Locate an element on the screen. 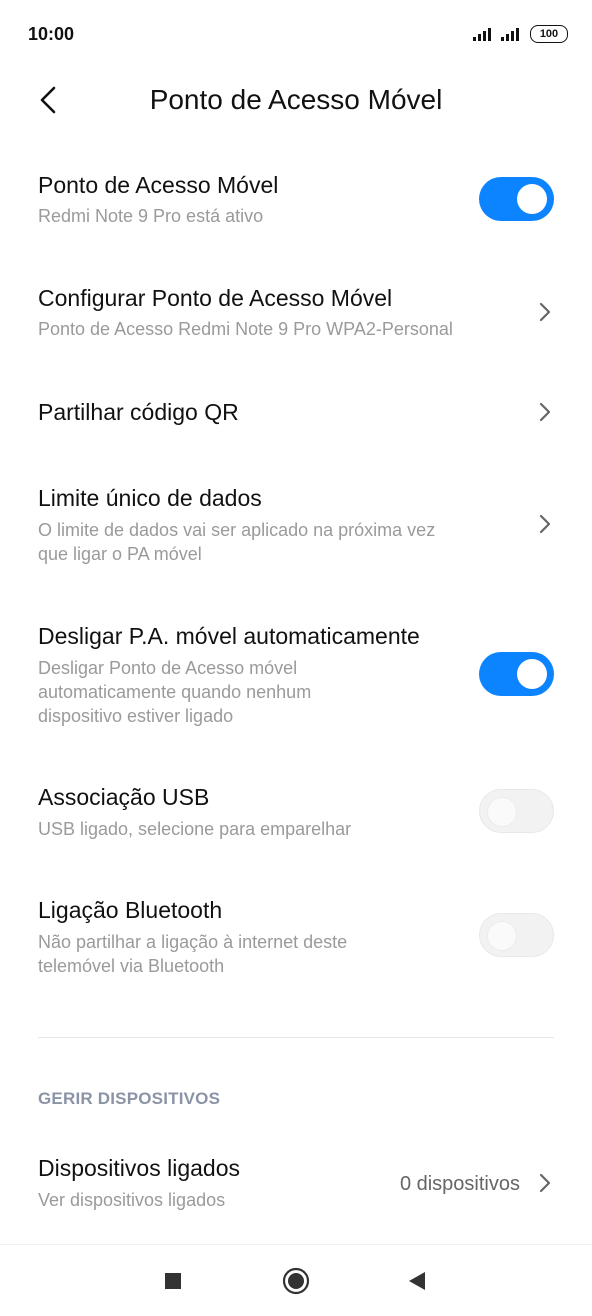 This screenshot has width=592, height=1316. bluetooth-subtitle-2: telemóvel via Bluetooth is located at coordinates (131, 966).